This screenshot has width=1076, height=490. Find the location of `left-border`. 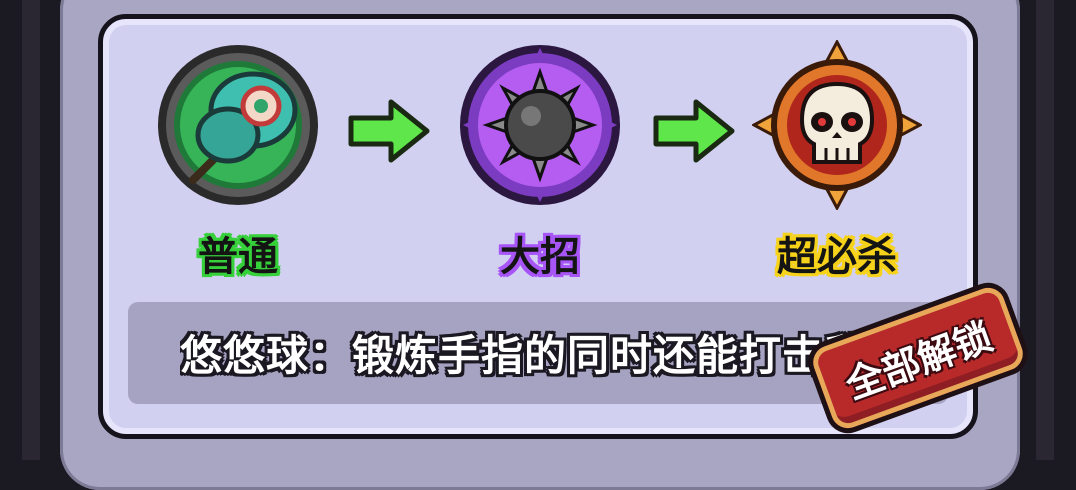

left-border is located at coordinates (31, 230).